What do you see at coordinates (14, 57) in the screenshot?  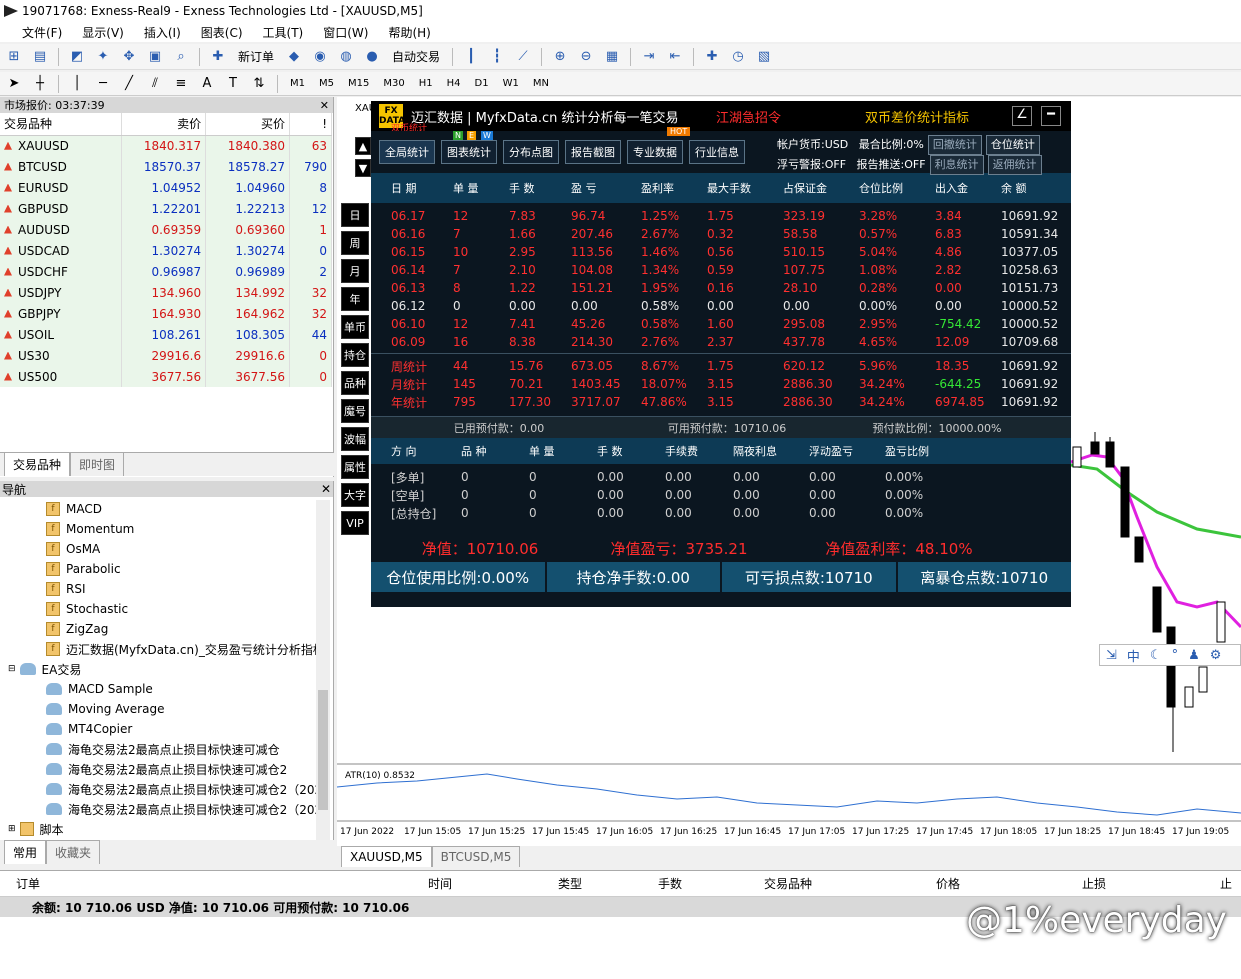 I see `new-chart-icon: ⊞` at bounding box center [14, 57].